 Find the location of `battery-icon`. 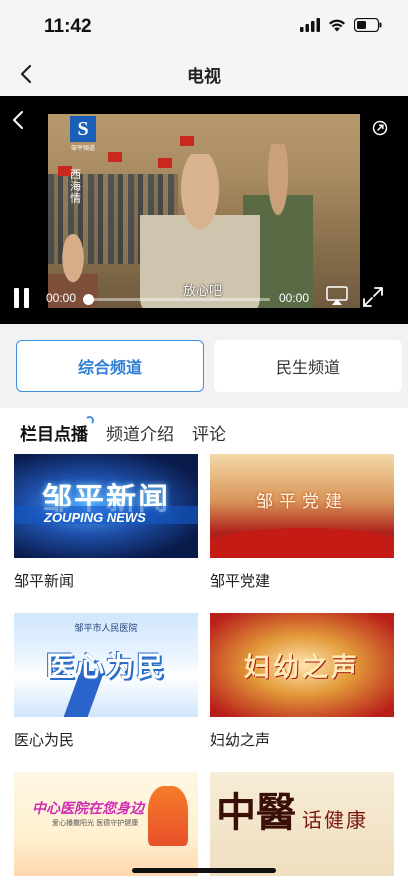

battery-icon is located at coordinates (368, 25).